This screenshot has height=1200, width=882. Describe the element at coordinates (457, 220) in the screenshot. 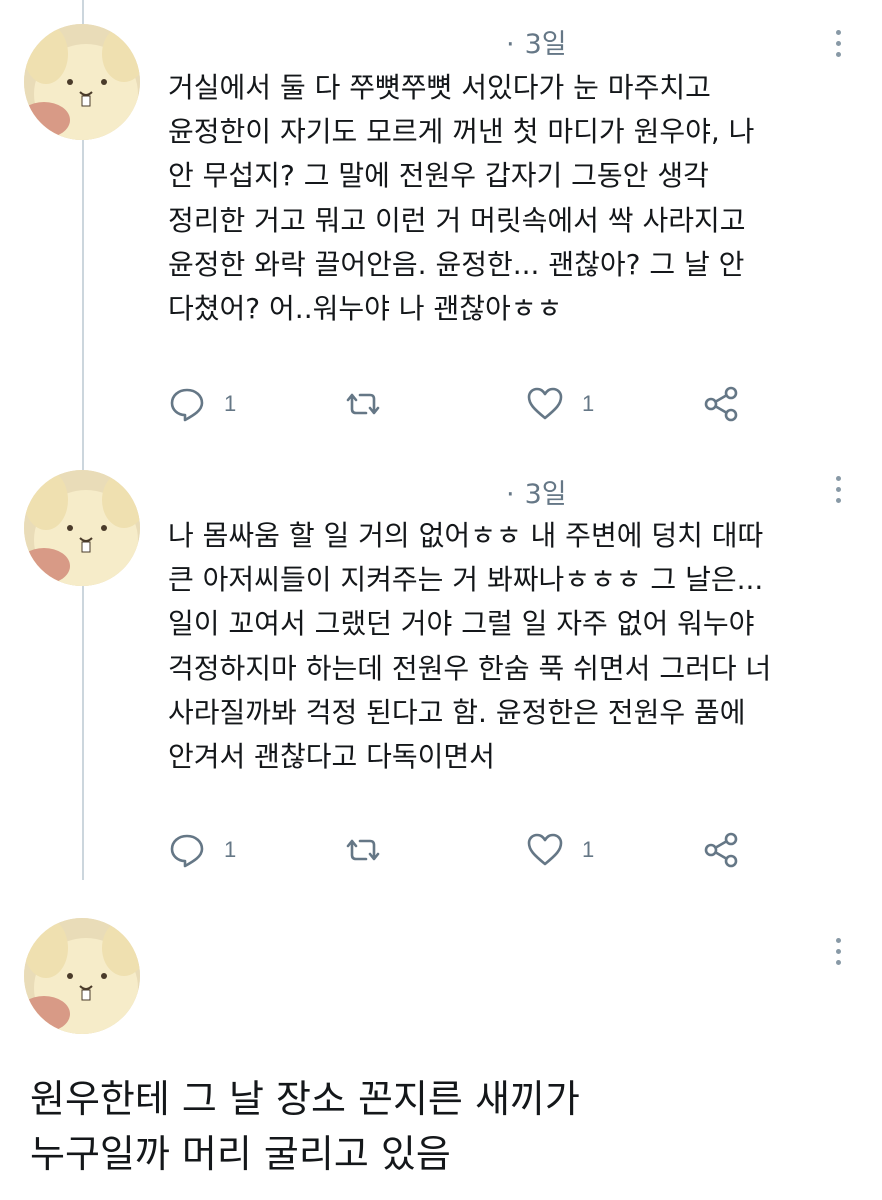

I see `tweet-text-line: 정리한 거고 뭐고 이런 거 머릿속에서 싹 사라지고` at that location.